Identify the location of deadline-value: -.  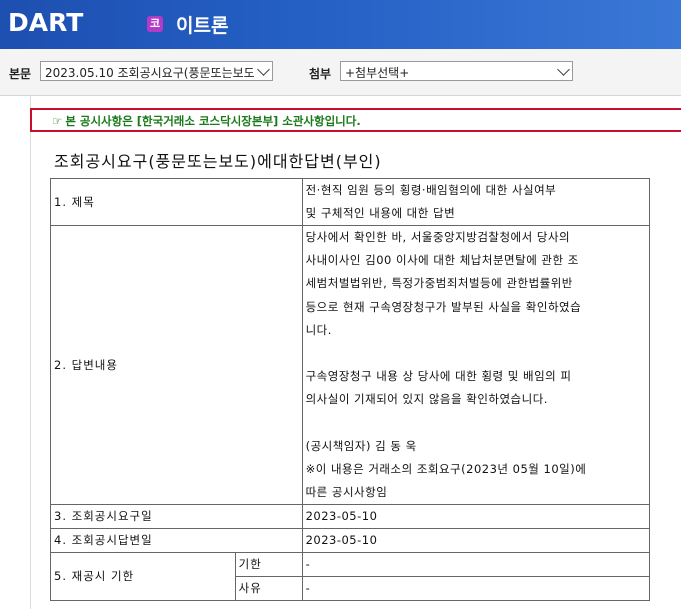
(476, 565).